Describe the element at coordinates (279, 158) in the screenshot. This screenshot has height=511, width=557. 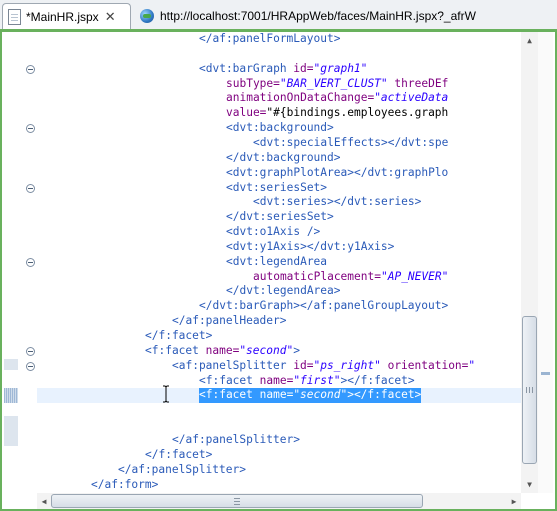
I see `code-line: </dvt:background>` at that location.